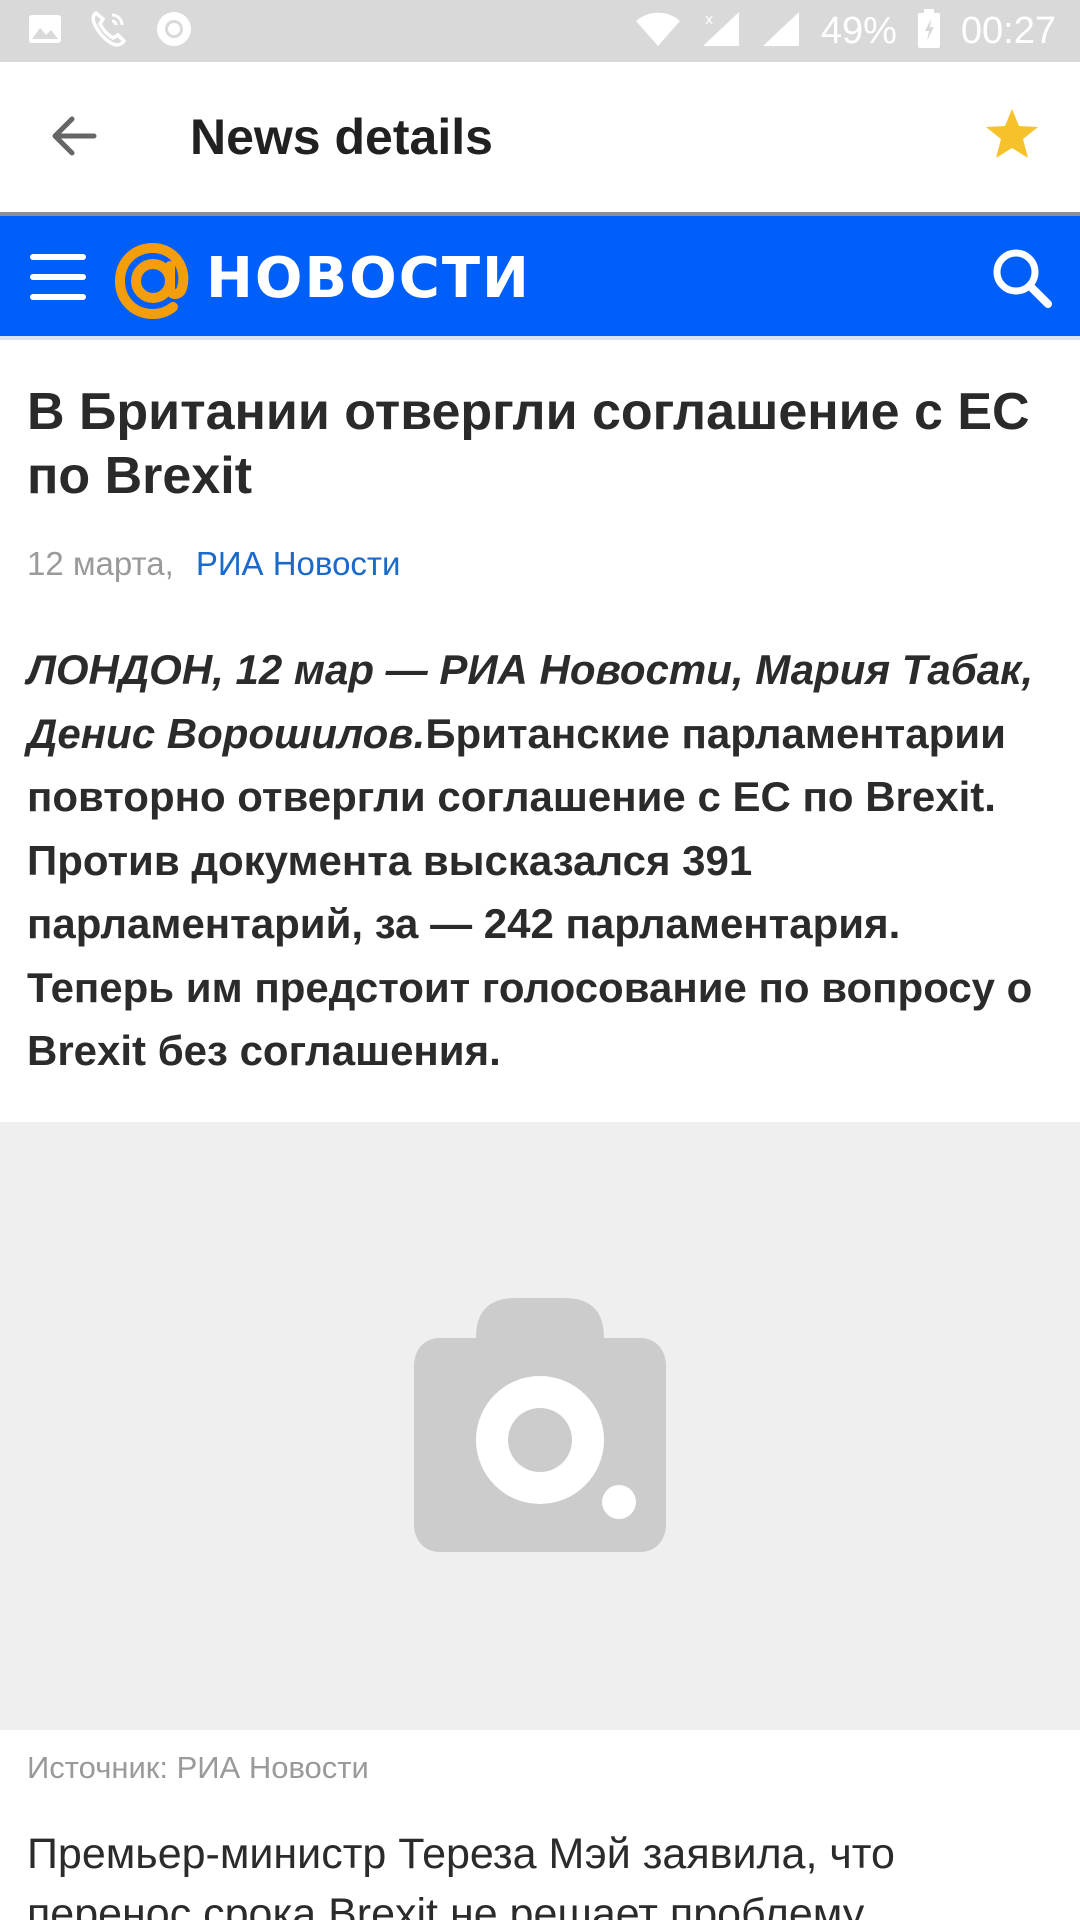  I want to click on status-bar: x 49% 00:27, so click(540, 31).